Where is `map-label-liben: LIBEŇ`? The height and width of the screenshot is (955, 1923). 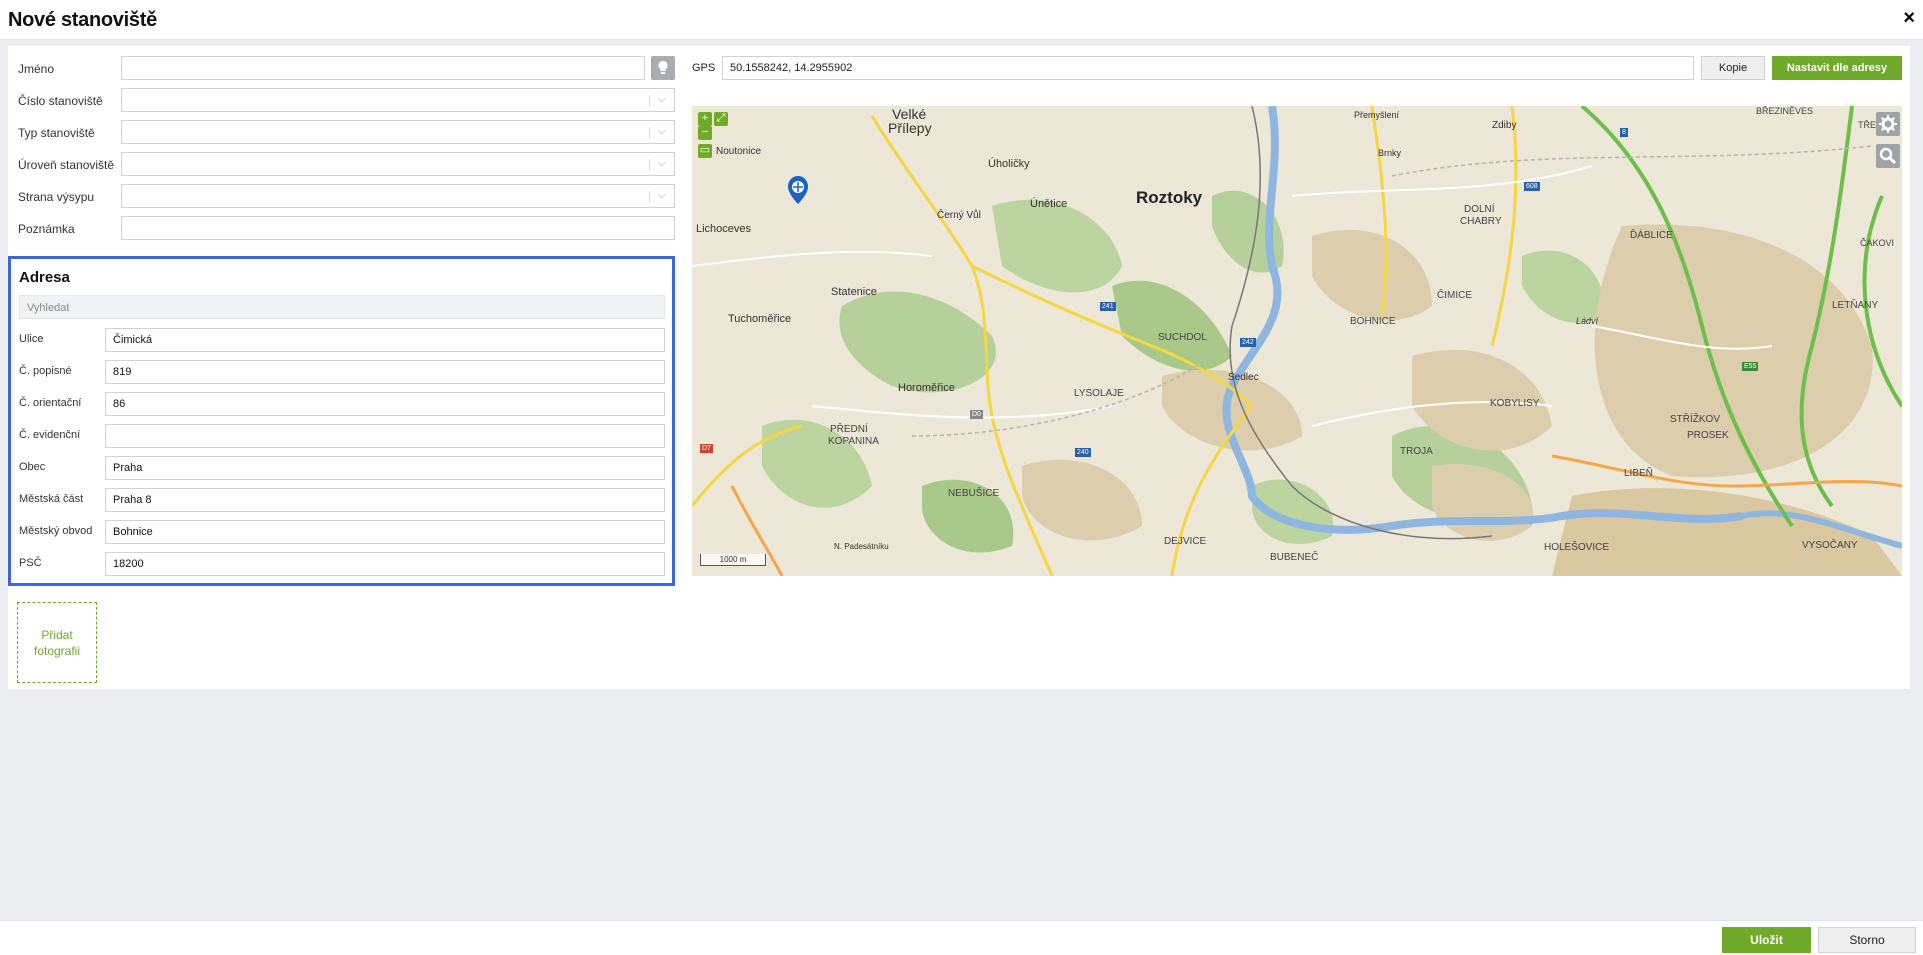
map-label-liben: LIBEŇ is located at coordinates (1638, 473).